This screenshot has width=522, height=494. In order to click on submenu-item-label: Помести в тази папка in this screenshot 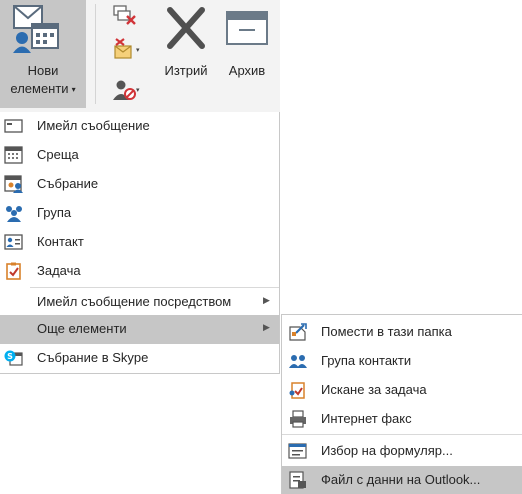, I will do `click(386, 331)`.